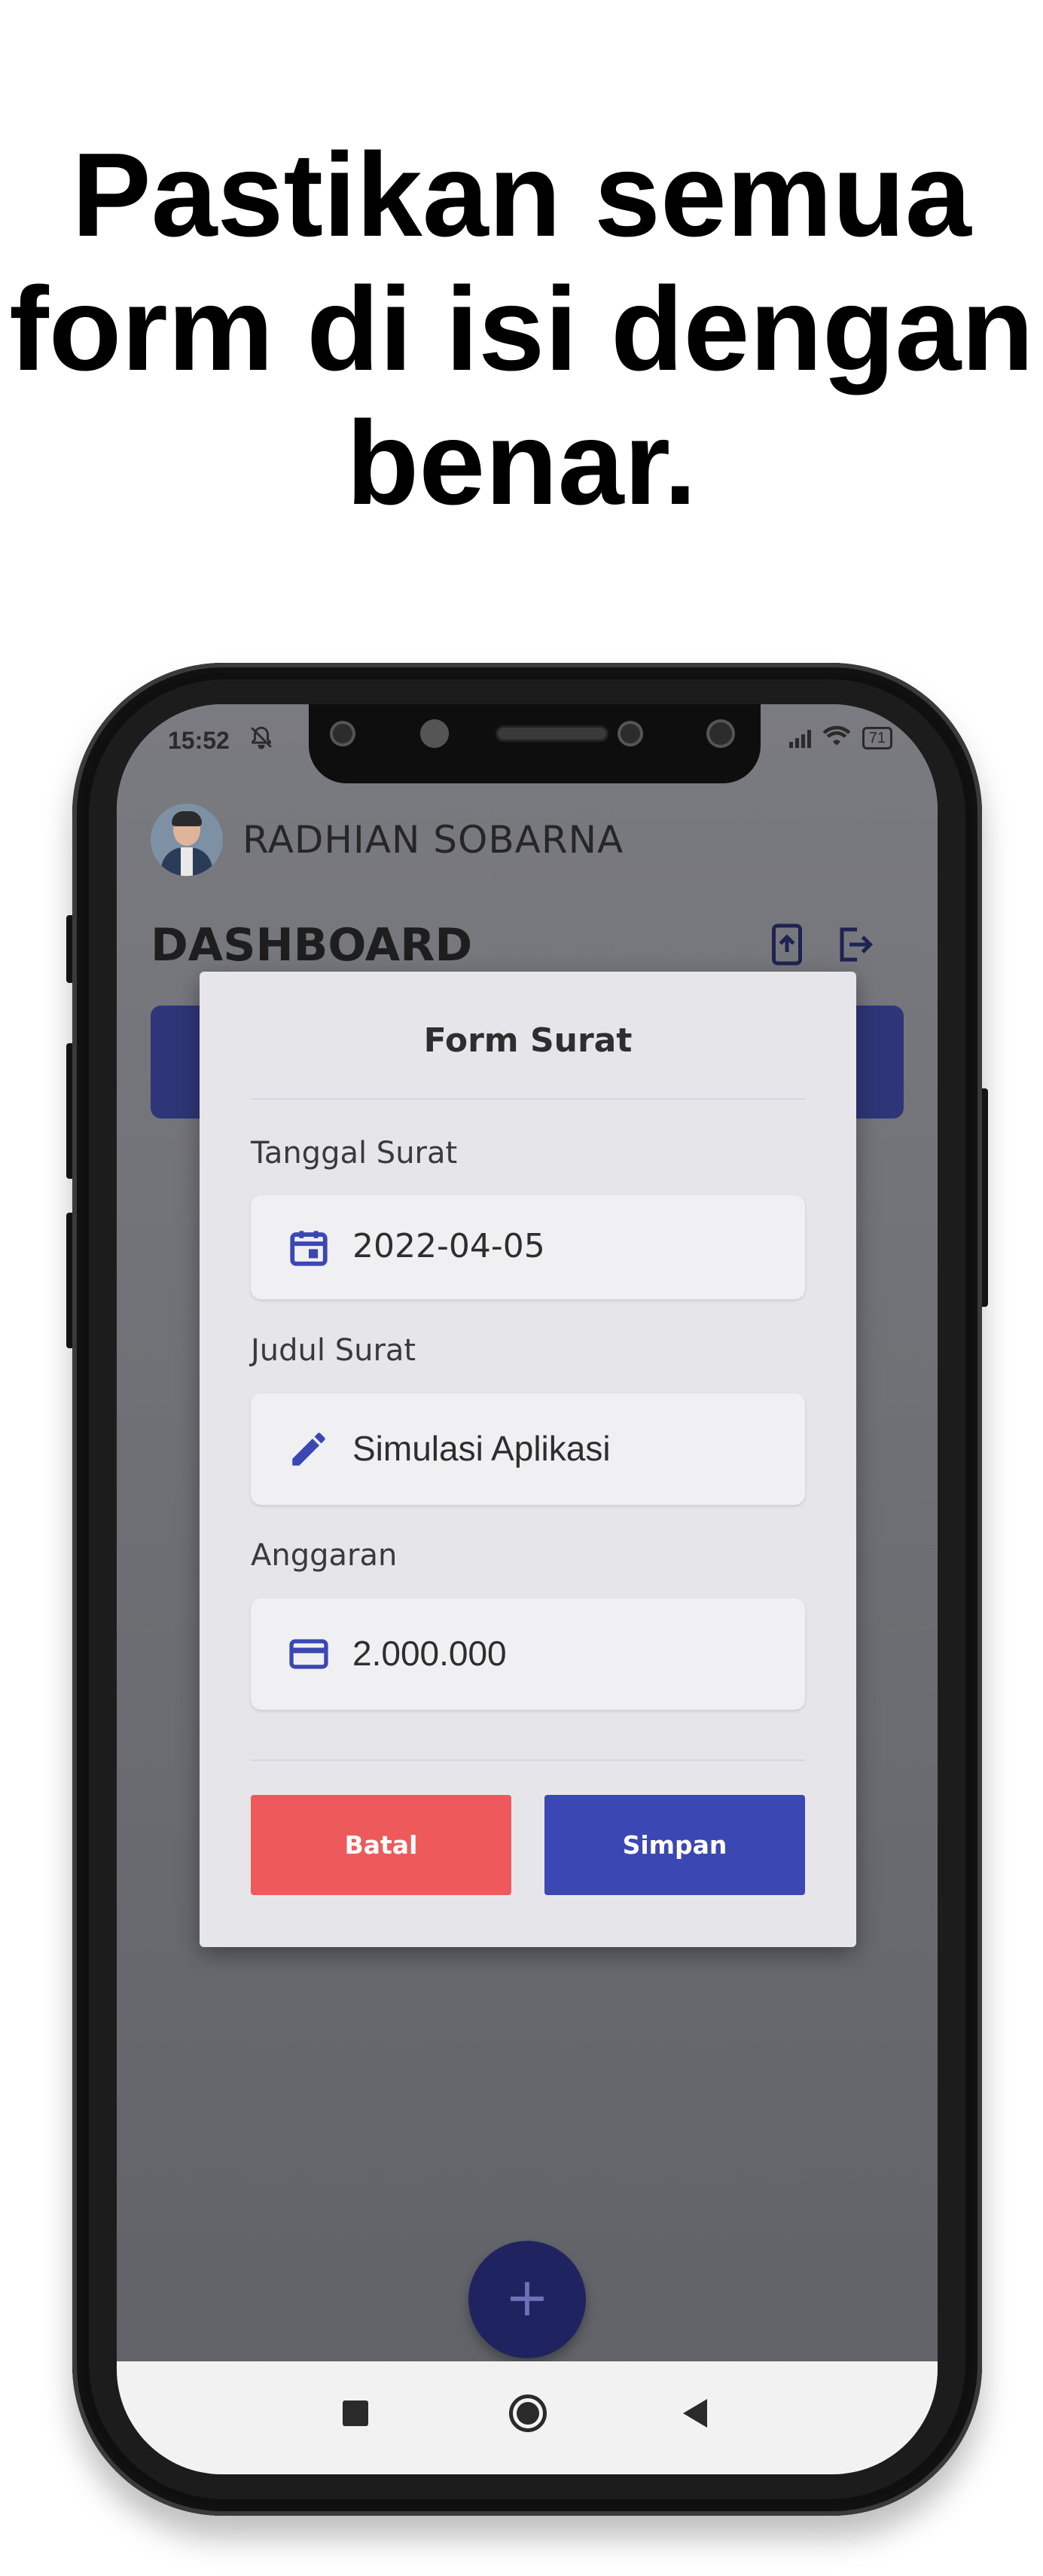 The width and height of the screenshot is (1043, 2576). Describe the element at coordinates (854, 945) in the screenshot. I see `logout-icon` at that location.